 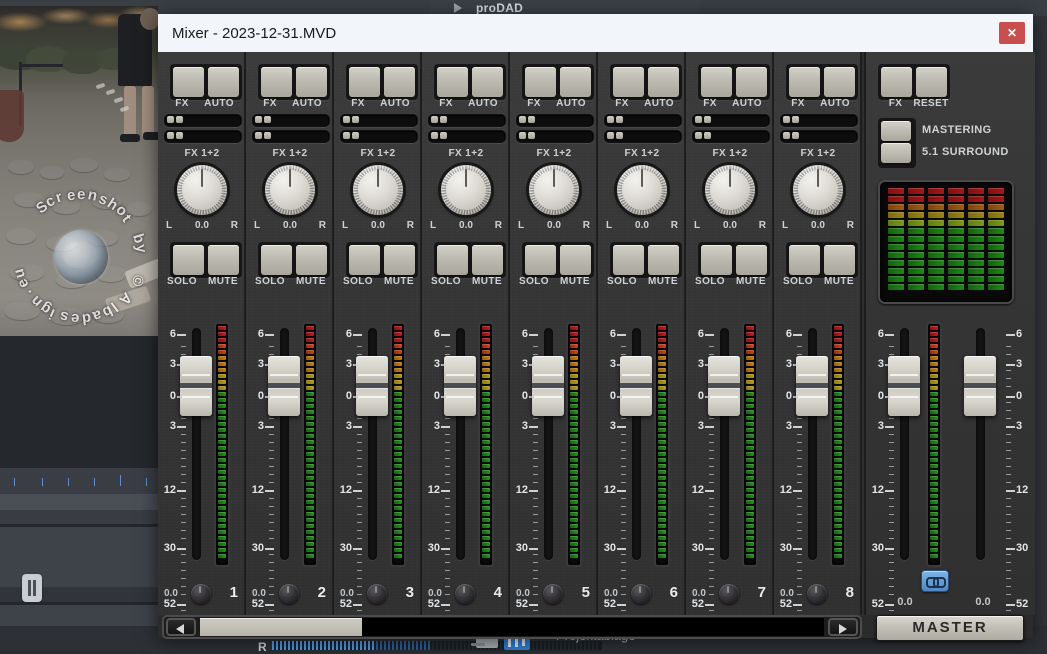 What do you see at coordinates (980, 386) in the screenshot?
I see `master-fader-right` at bounding box center [980, 386].